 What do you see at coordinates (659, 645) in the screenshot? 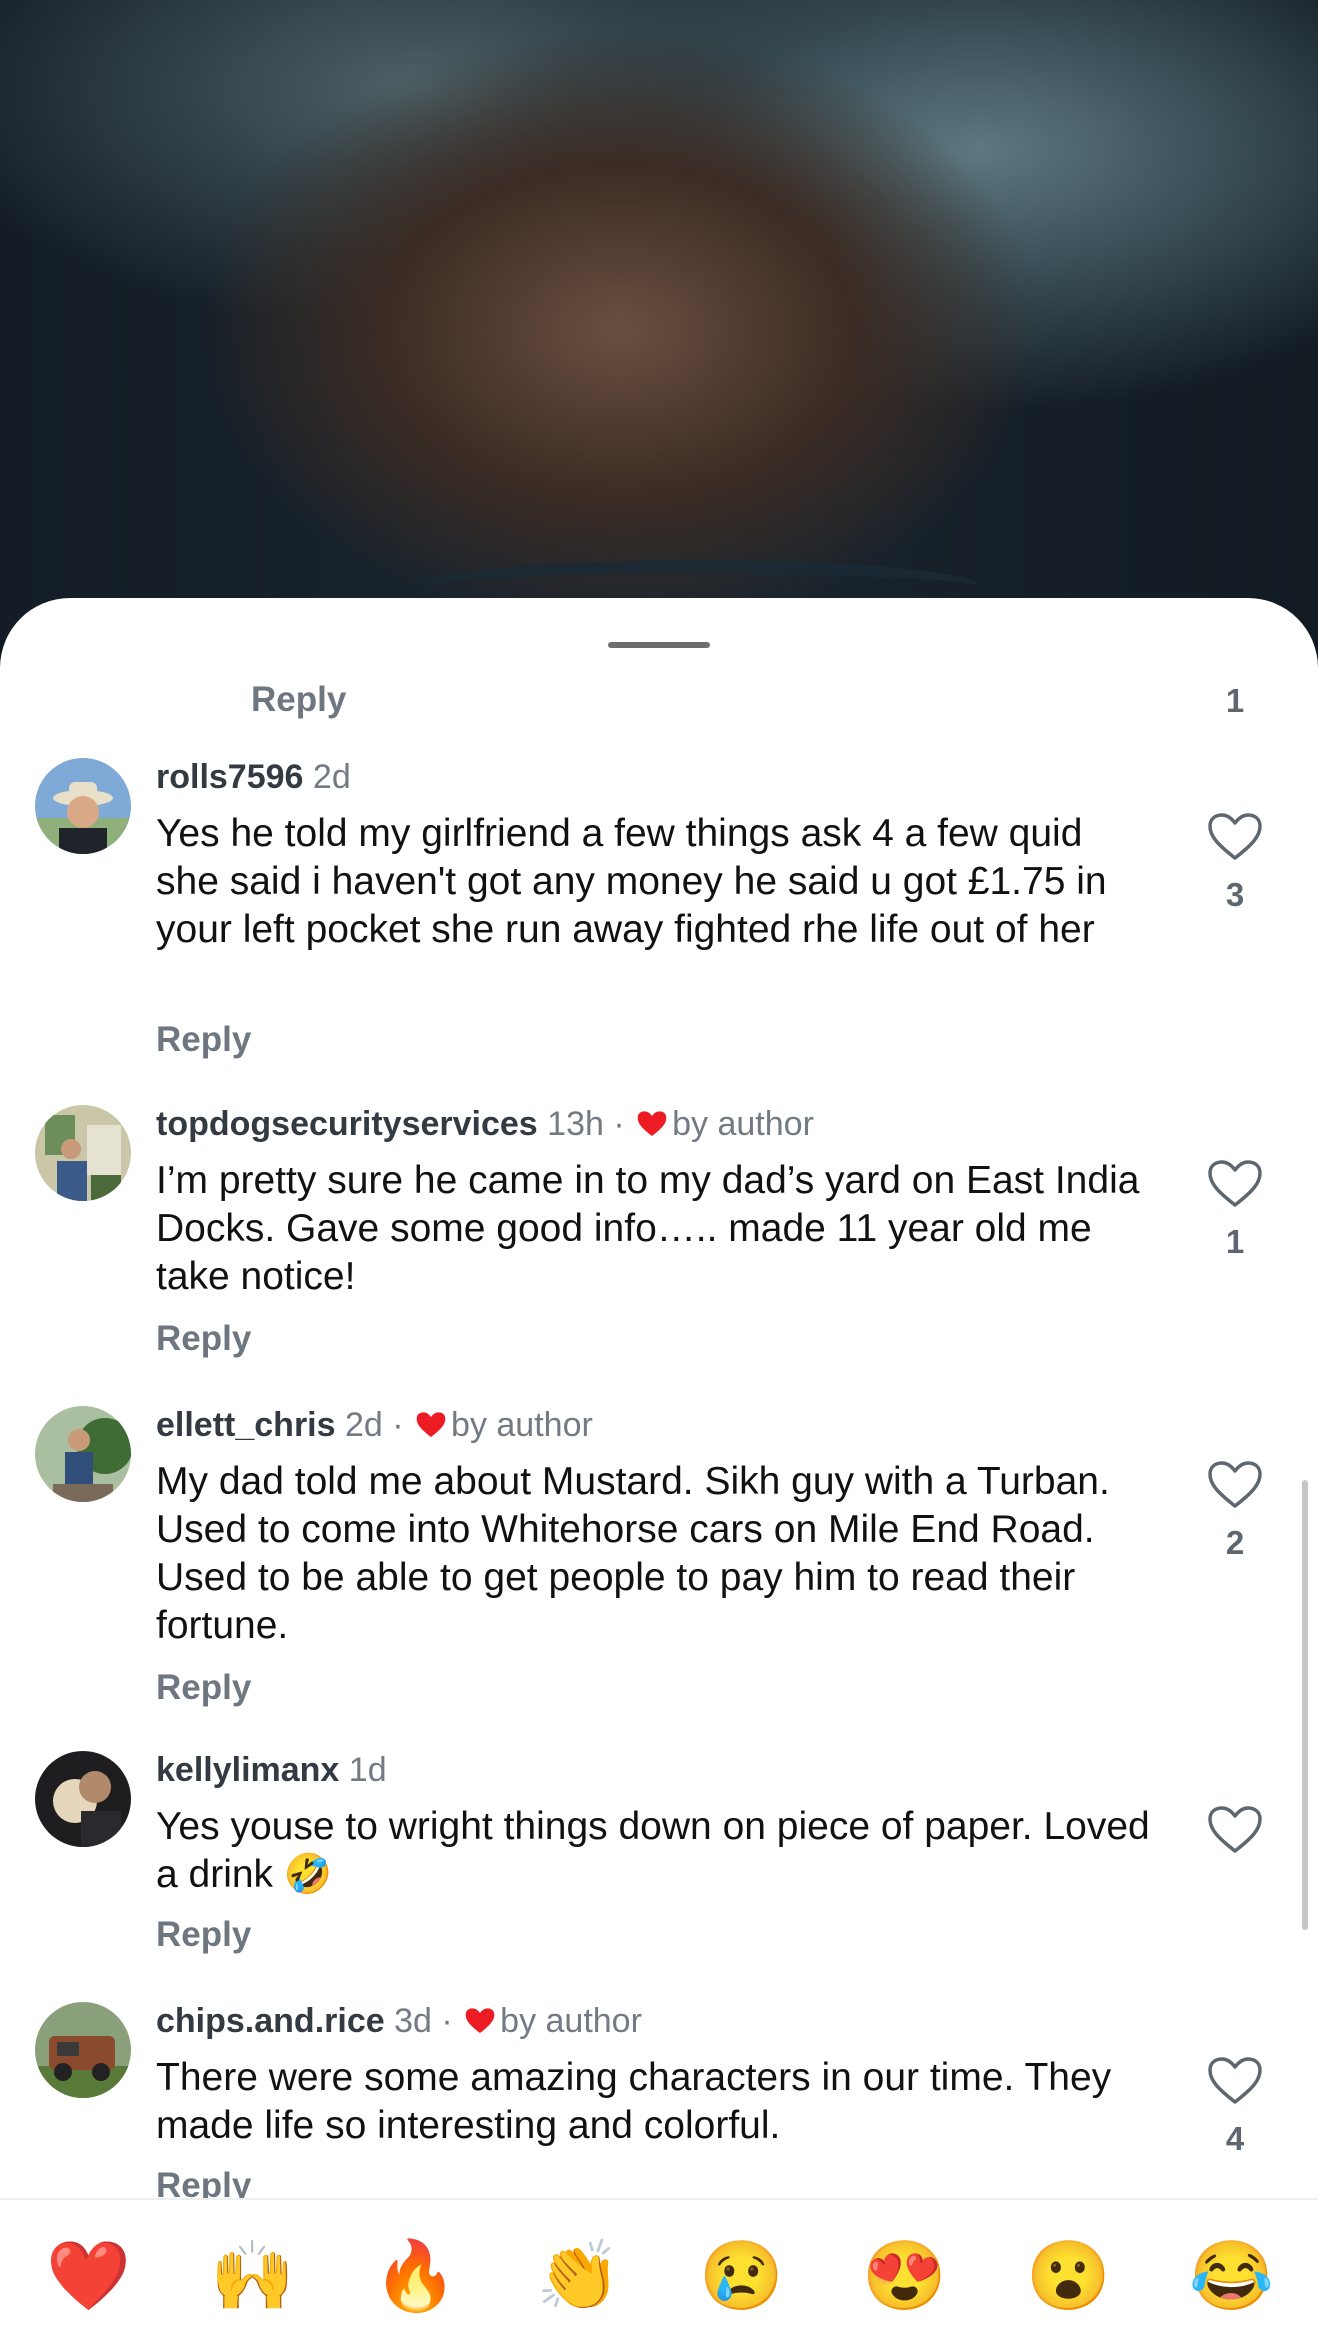
I see `sheet-drag-handle` at bounding box center [659, 645].